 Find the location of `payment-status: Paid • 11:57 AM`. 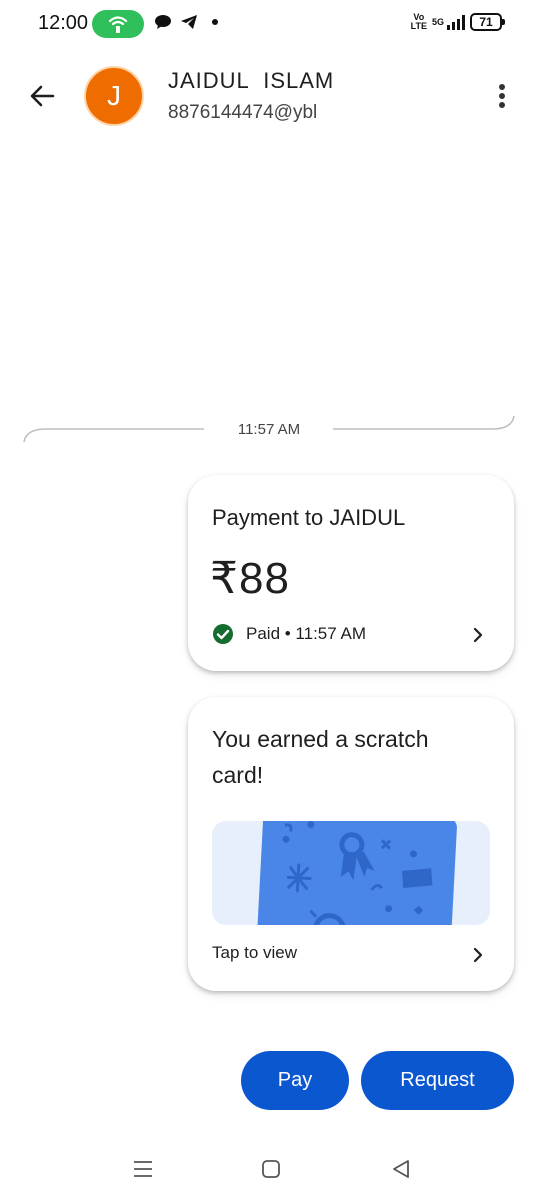

payment-status: Paid • 11:57 AM is located at coordinates (306, 633).